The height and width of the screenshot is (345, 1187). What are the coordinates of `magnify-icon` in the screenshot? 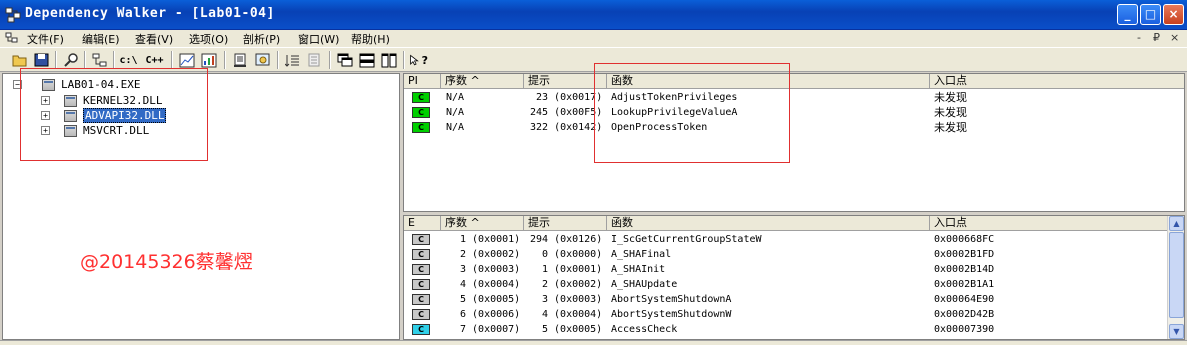 It's located at (70, 59).